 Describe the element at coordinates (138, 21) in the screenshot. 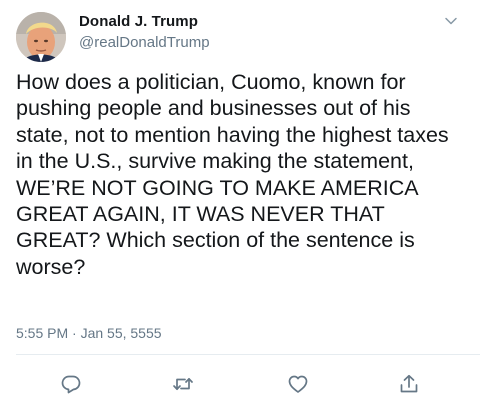

I see `display-name: Donald J. Trump` at that location.